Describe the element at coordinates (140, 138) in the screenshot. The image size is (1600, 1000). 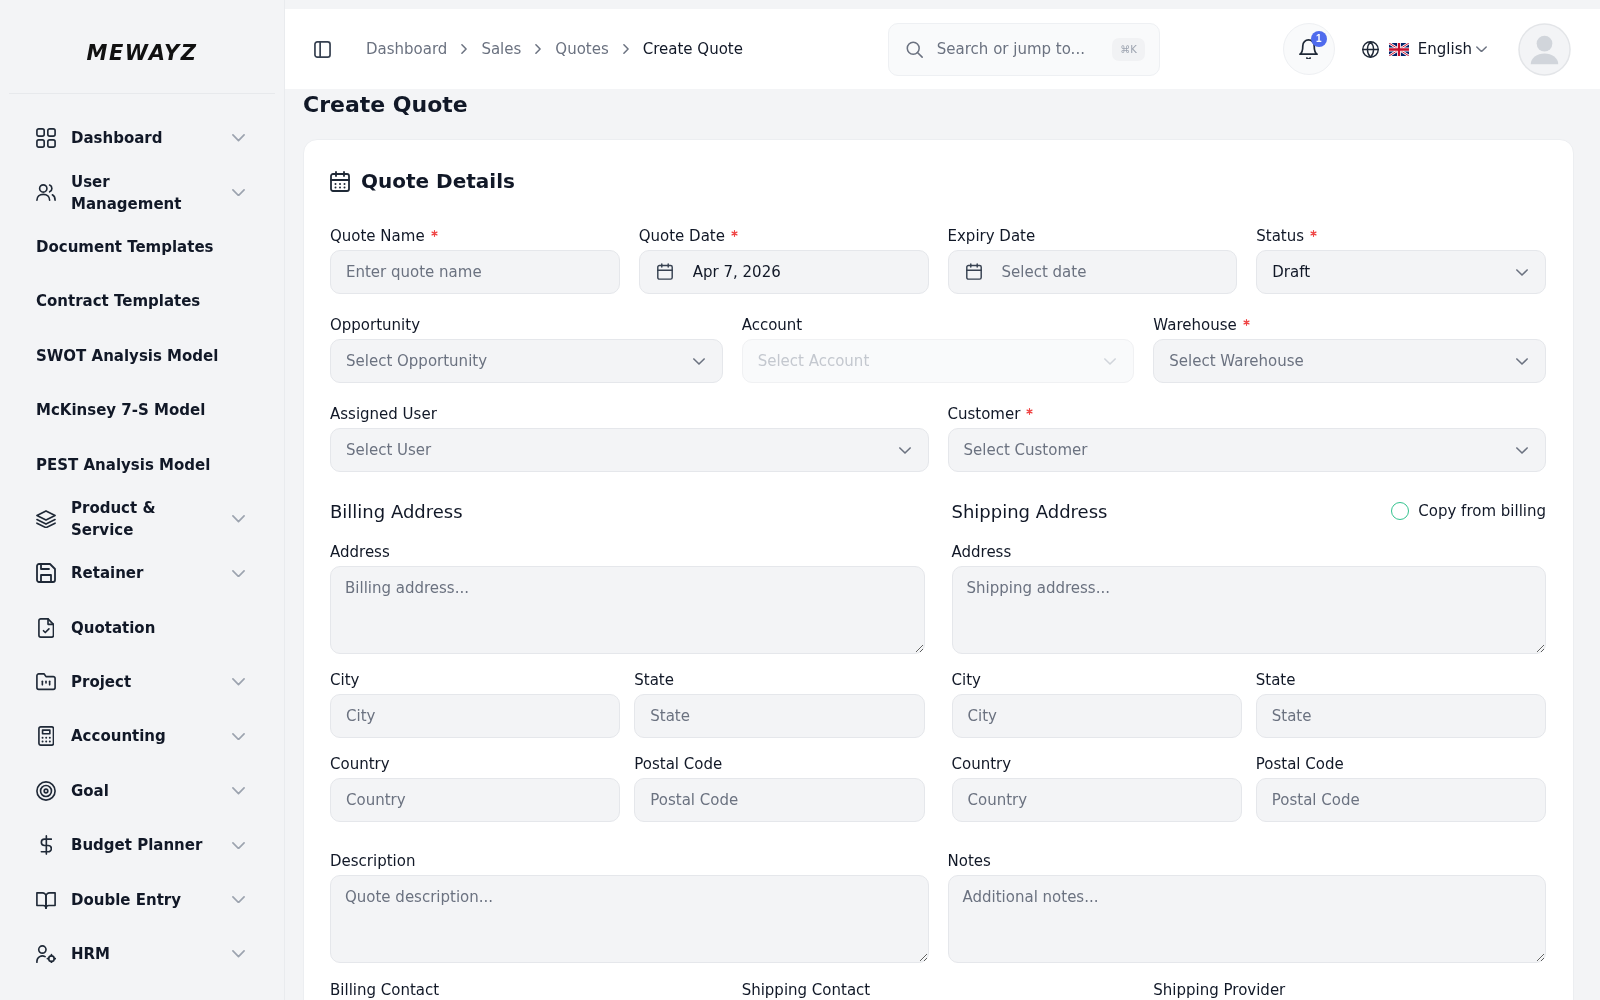
I see `sidebar-item: Dashboard` at that location.